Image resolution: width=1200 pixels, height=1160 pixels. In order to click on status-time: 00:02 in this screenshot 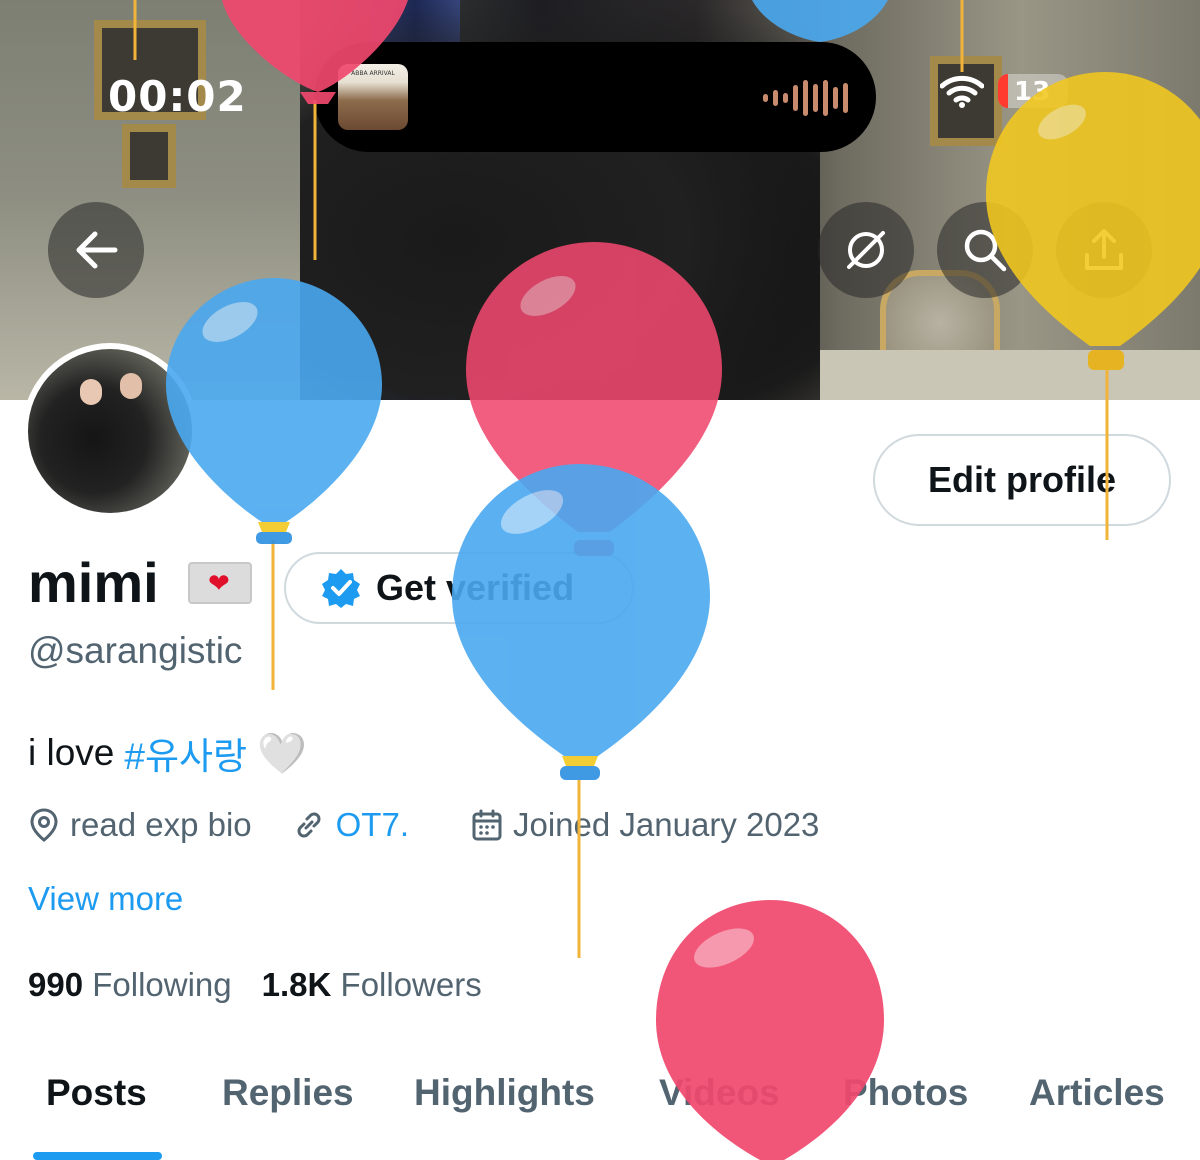, I will do `click(177, 96)`.